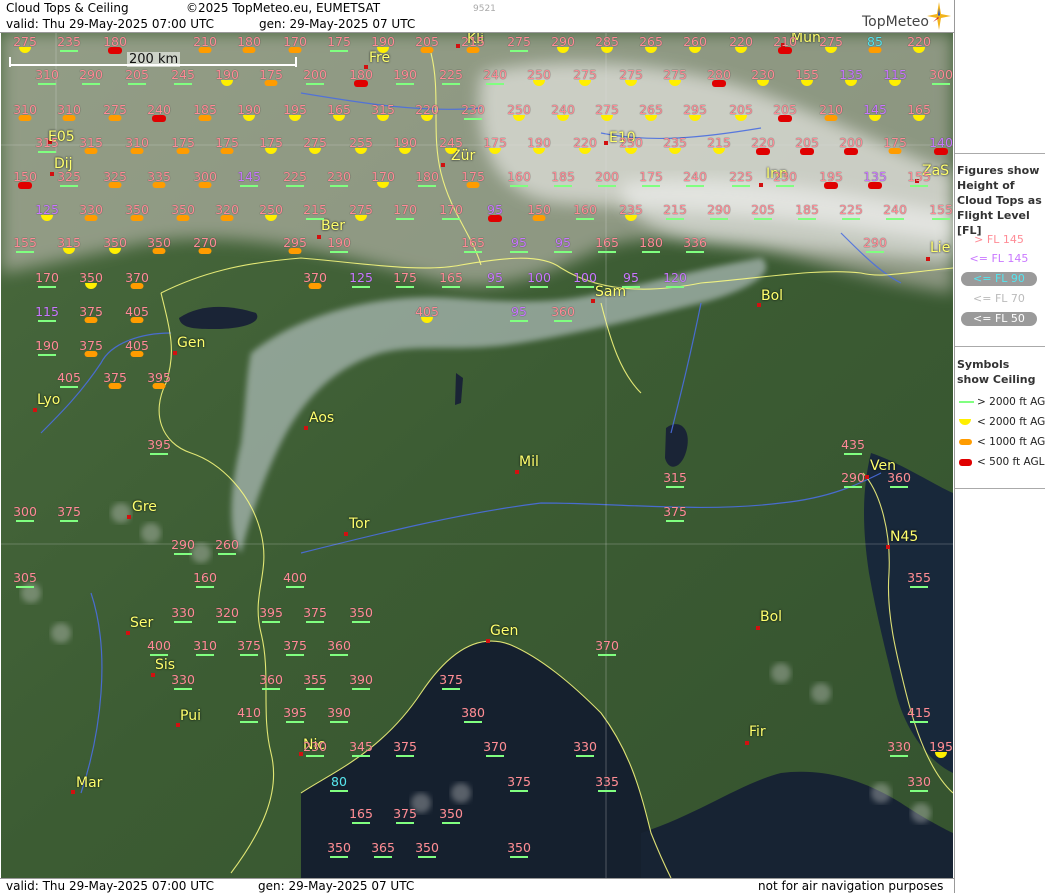 Image resolution: width=1045 pixels, height=894 pixels. What do you see at coordinates (271, 679) in the screenshot?
I see `cloud-top-figure: 360` at bounding box center [271, 679].